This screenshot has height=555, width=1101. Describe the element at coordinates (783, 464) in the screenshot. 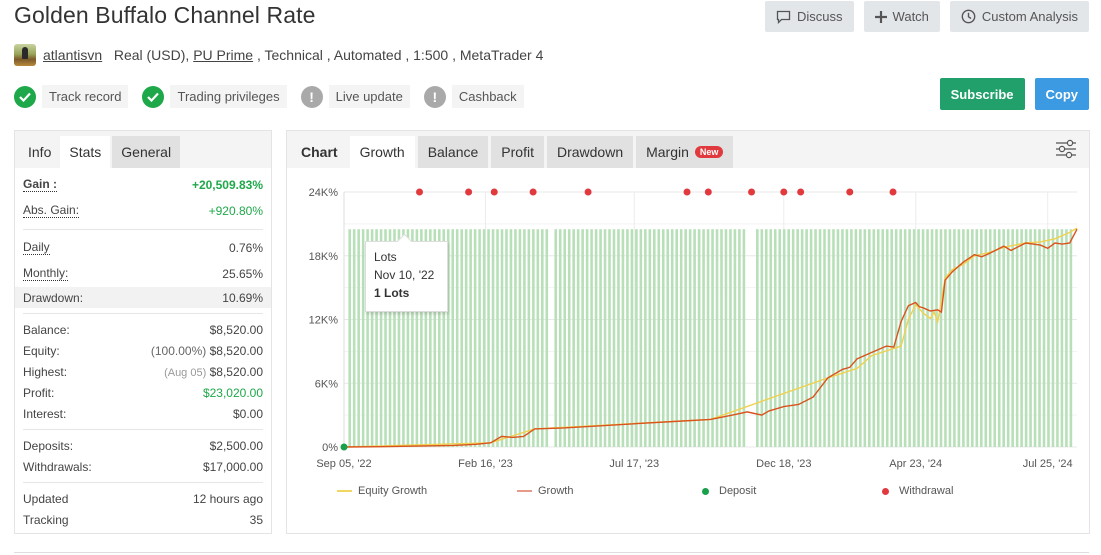

I see `x-tick-label: Dec 18, '23` at that location.